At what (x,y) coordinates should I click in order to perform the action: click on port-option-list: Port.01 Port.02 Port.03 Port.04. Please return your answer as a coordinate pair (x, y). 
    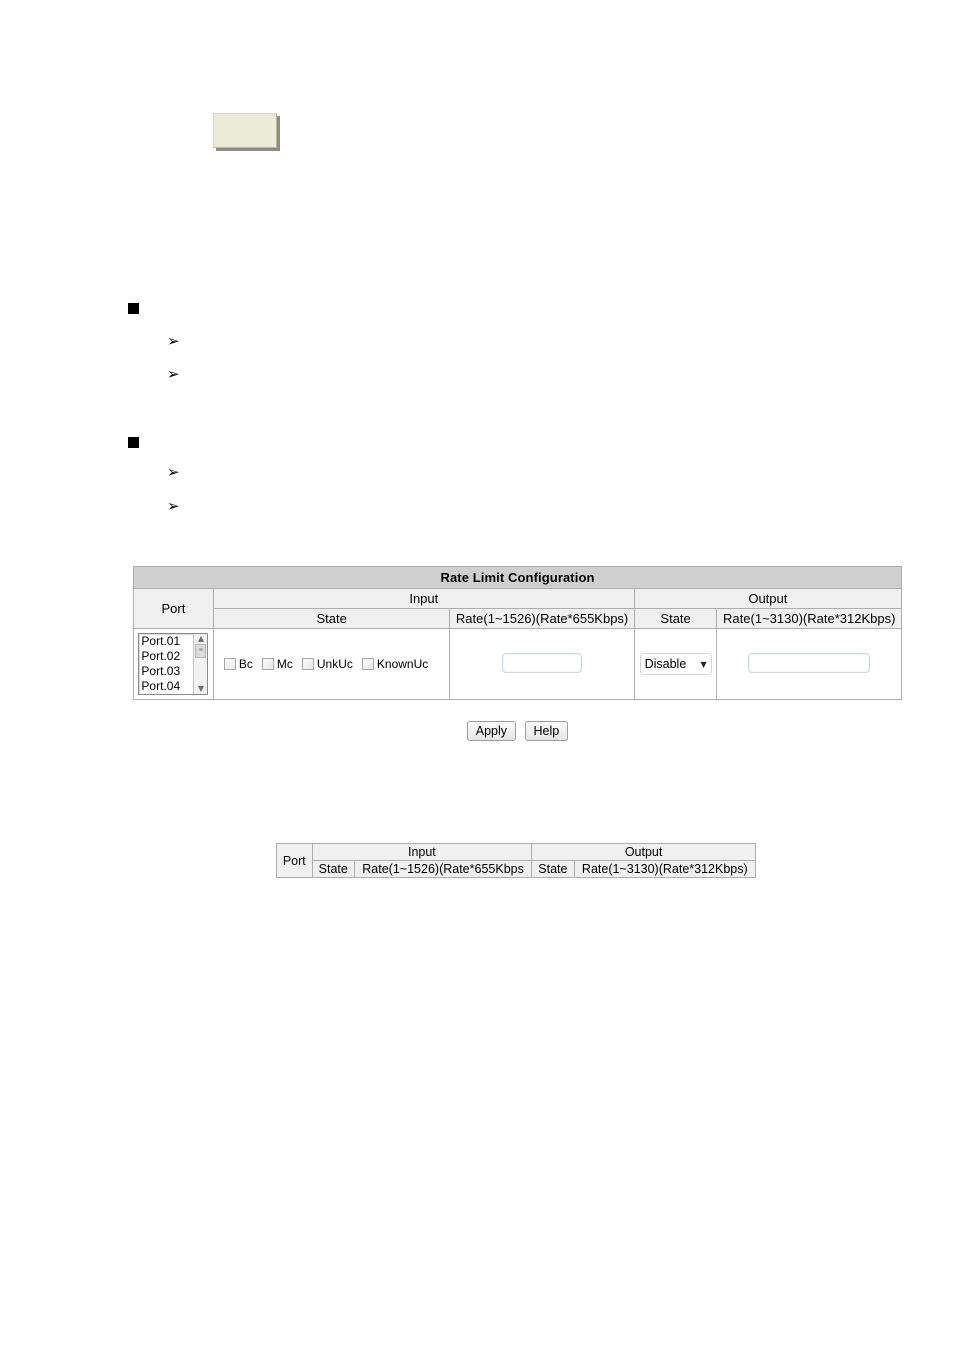
    Looking at the image, I should click on (166, 664).